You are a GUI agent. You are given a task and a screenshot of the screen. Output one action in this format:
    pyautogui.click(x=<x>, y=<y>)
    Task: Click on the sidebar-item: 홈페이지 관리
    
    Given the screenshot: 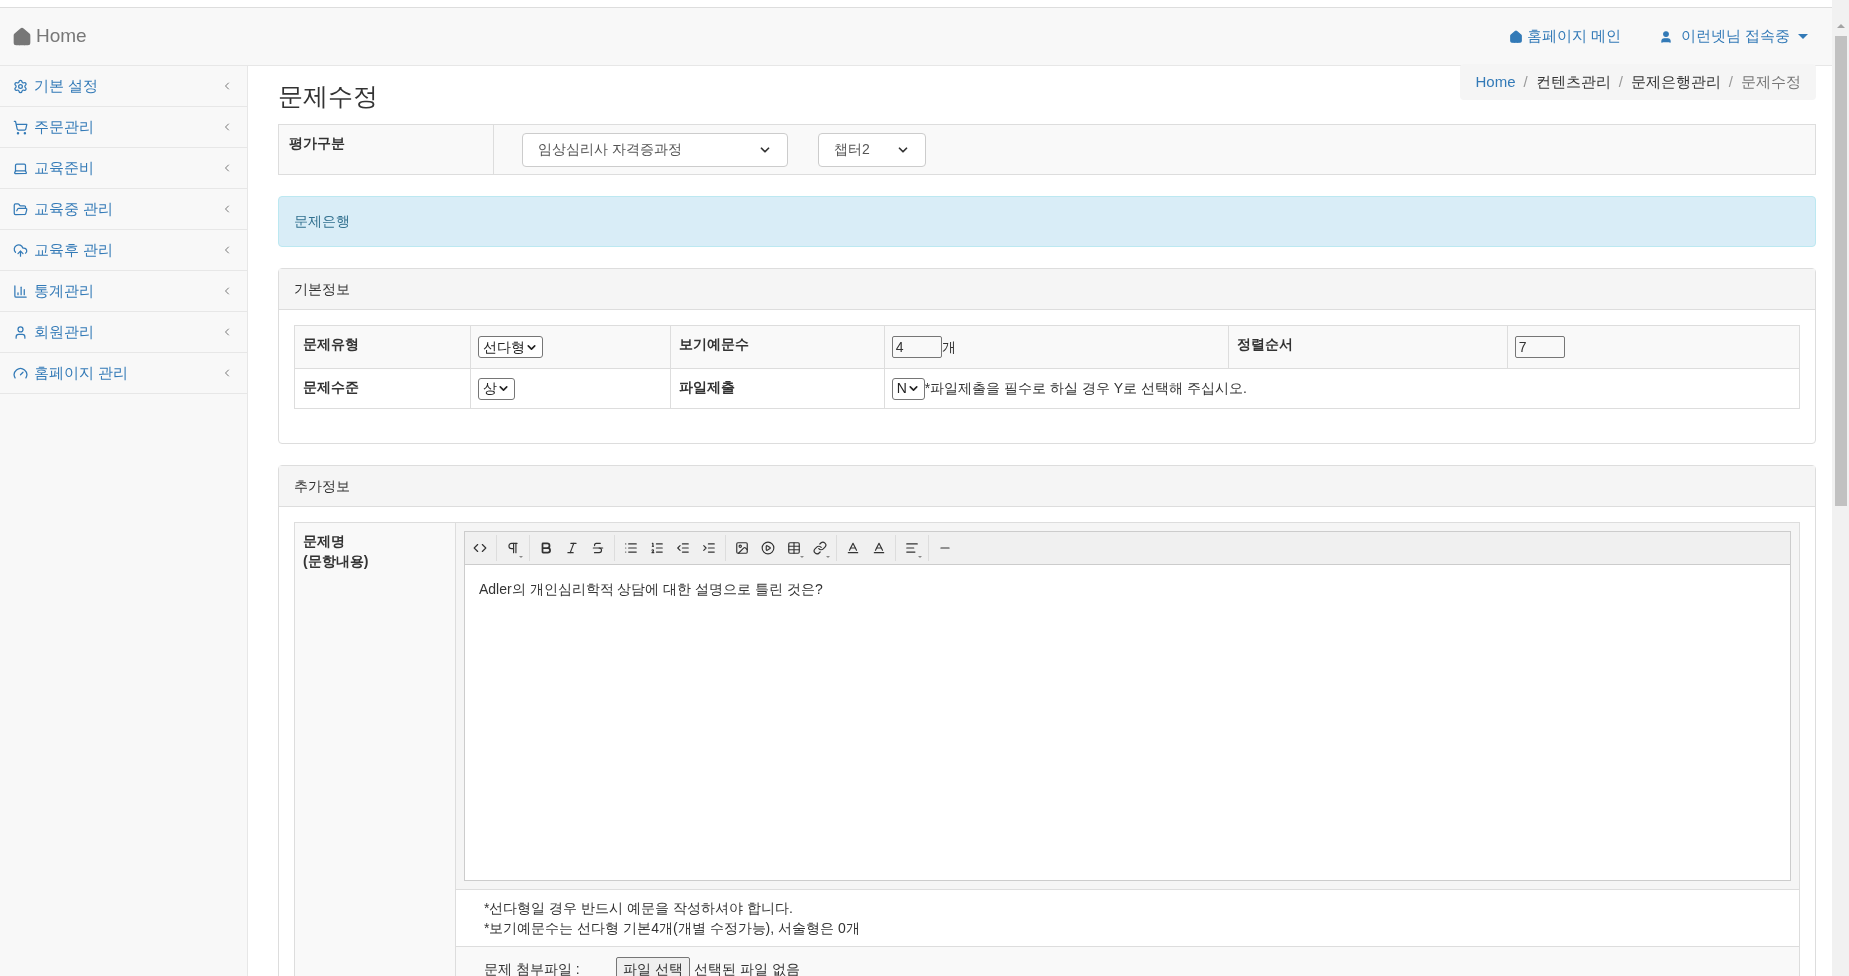 What is the action you would take?
    pyautogui.click(x=123, y=373)
    